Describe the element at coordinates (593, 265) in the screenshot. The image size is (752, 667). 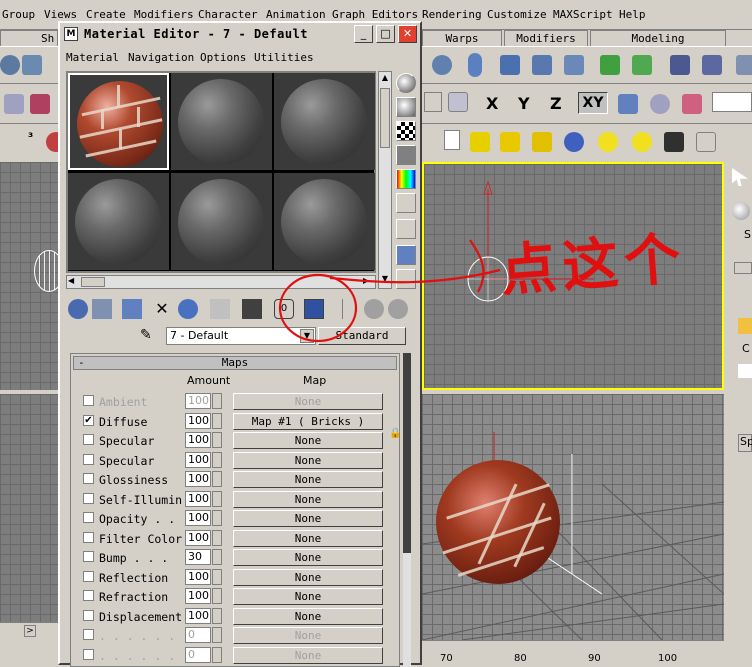
I see `annotation-text: 点这个` at that location.